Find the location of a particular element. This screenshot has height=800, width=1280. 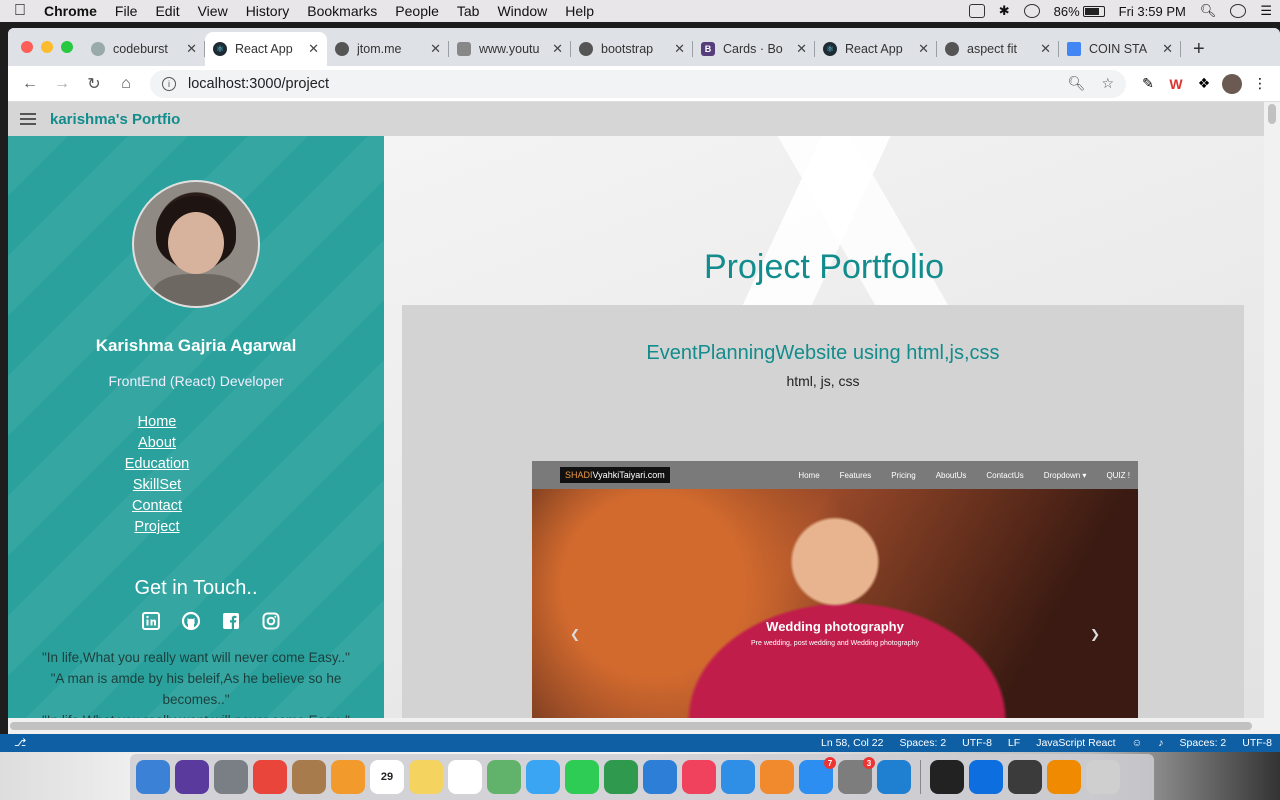

forward-arrow-icon: → is located at coordinates (62, 84).